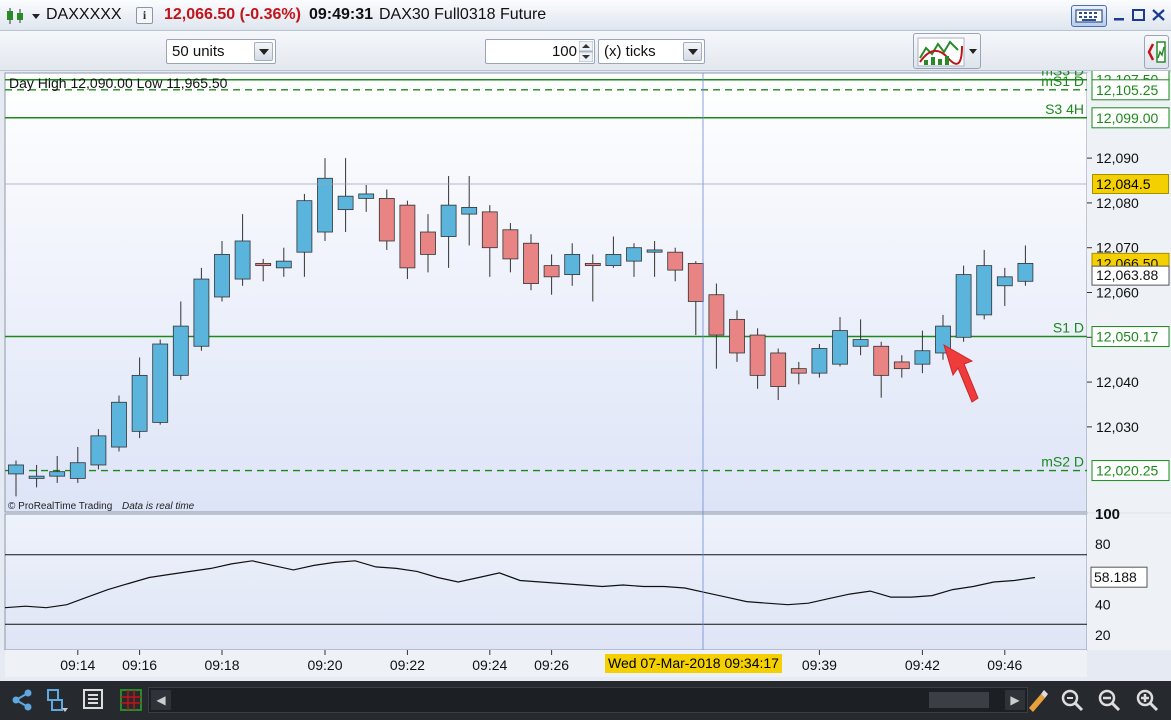 The image size is (1171, 720). I want to click on day-range-label: Day High 12,090.00 Low 11,965.50, so click(118, 83).